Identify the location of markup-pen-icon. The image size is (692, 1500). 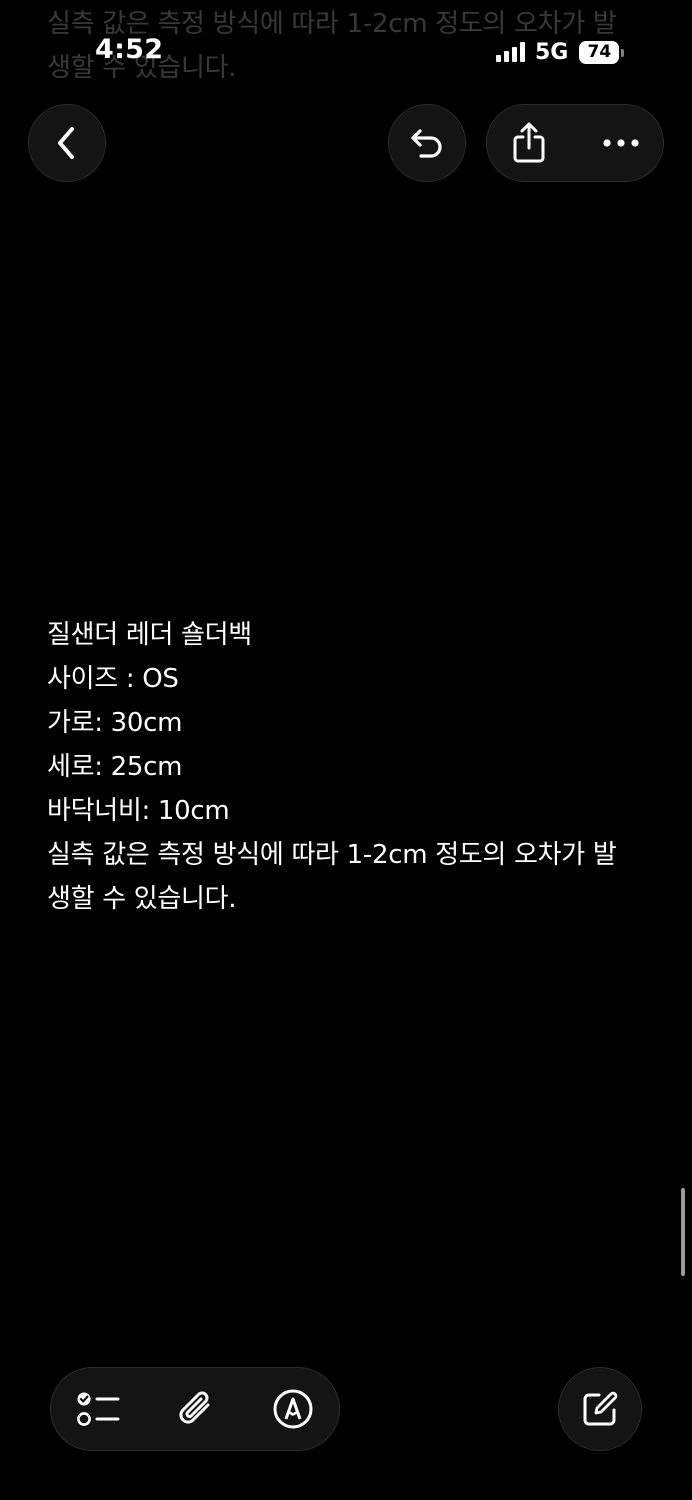
(293, 1409).